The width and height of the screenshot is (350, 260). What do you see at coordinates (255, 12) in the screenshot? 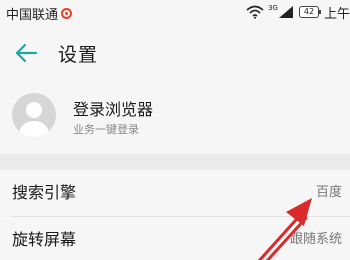
I see `wifi-icon` at bounding box center [255, 12].